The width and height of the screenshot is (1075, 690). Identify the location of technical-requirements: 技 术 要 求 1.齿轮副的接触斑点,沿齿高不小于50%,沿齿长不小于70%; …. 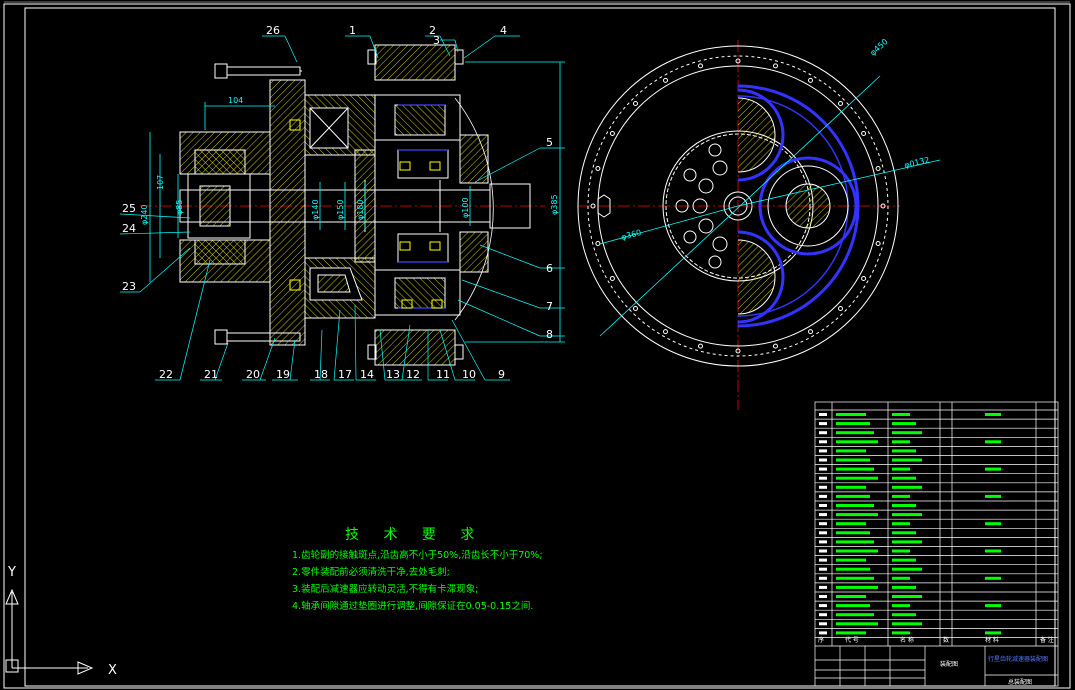
(417, 569).